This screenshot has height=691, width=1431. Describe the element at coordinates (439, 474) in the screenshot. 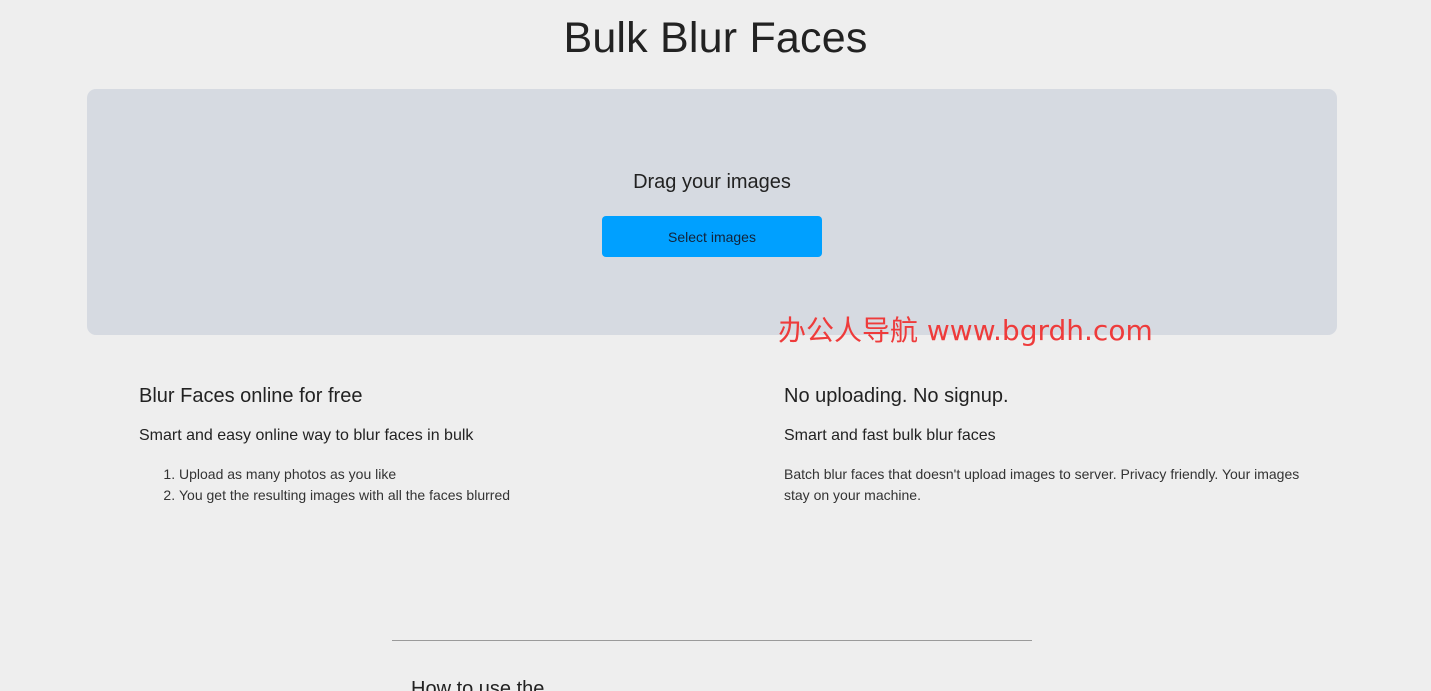

I see `list-item: Upload as many photos as you like` at that location.